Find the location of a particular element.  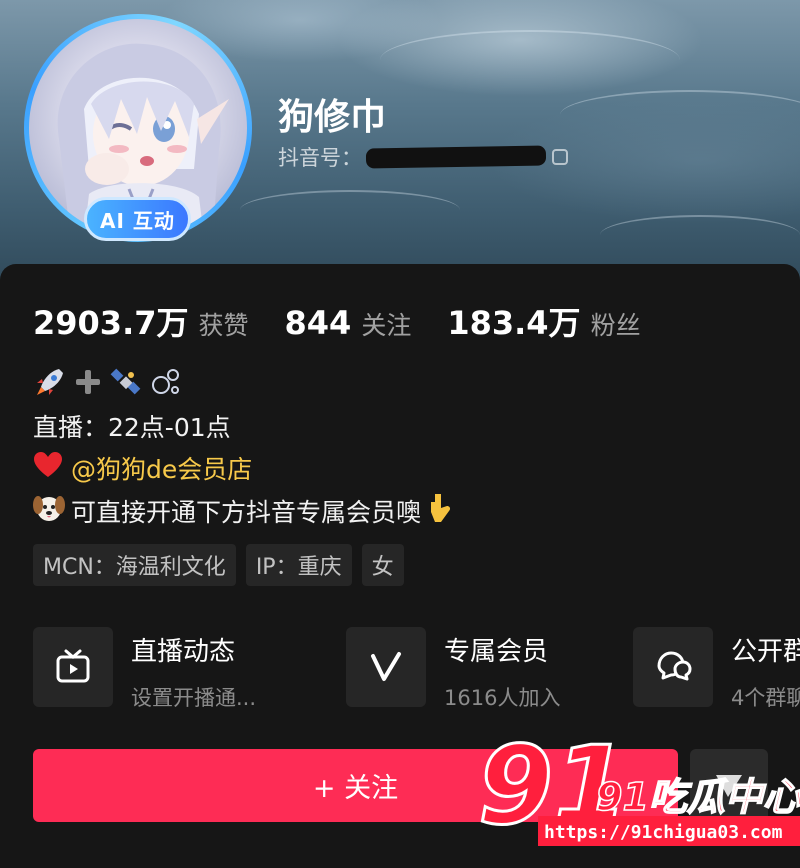

copy-icon is located at coordinates (560, 157).